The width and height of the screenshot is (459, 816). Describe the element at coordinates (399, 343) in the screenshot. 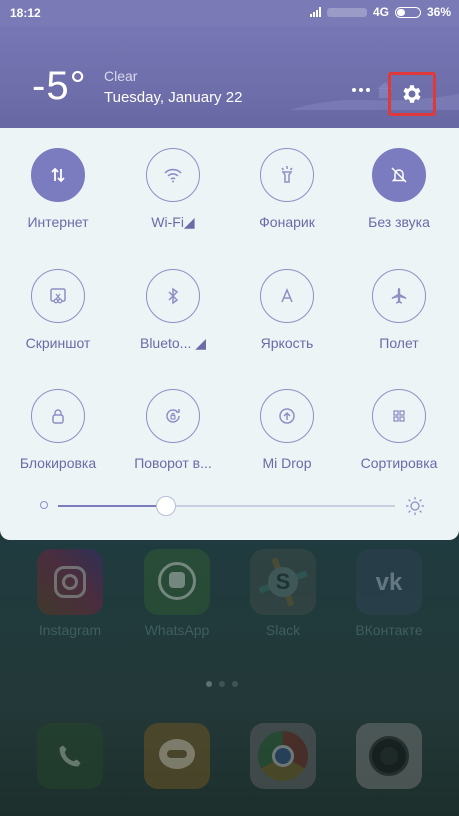

I see `toggle-label: Полет` at that location.